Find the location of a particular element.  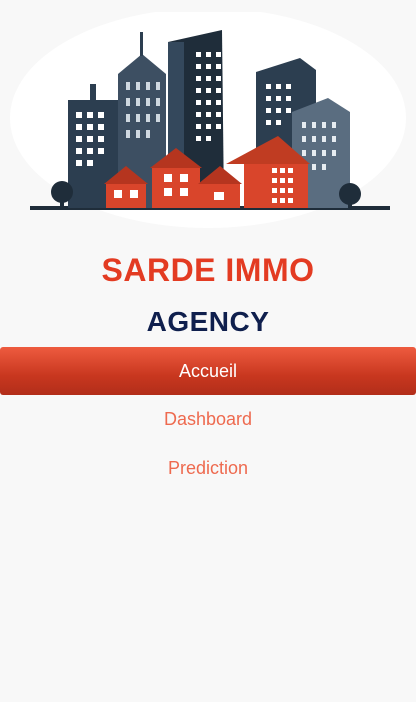

nav-item-accueil: Accueil is located at coordinates (208, 371).